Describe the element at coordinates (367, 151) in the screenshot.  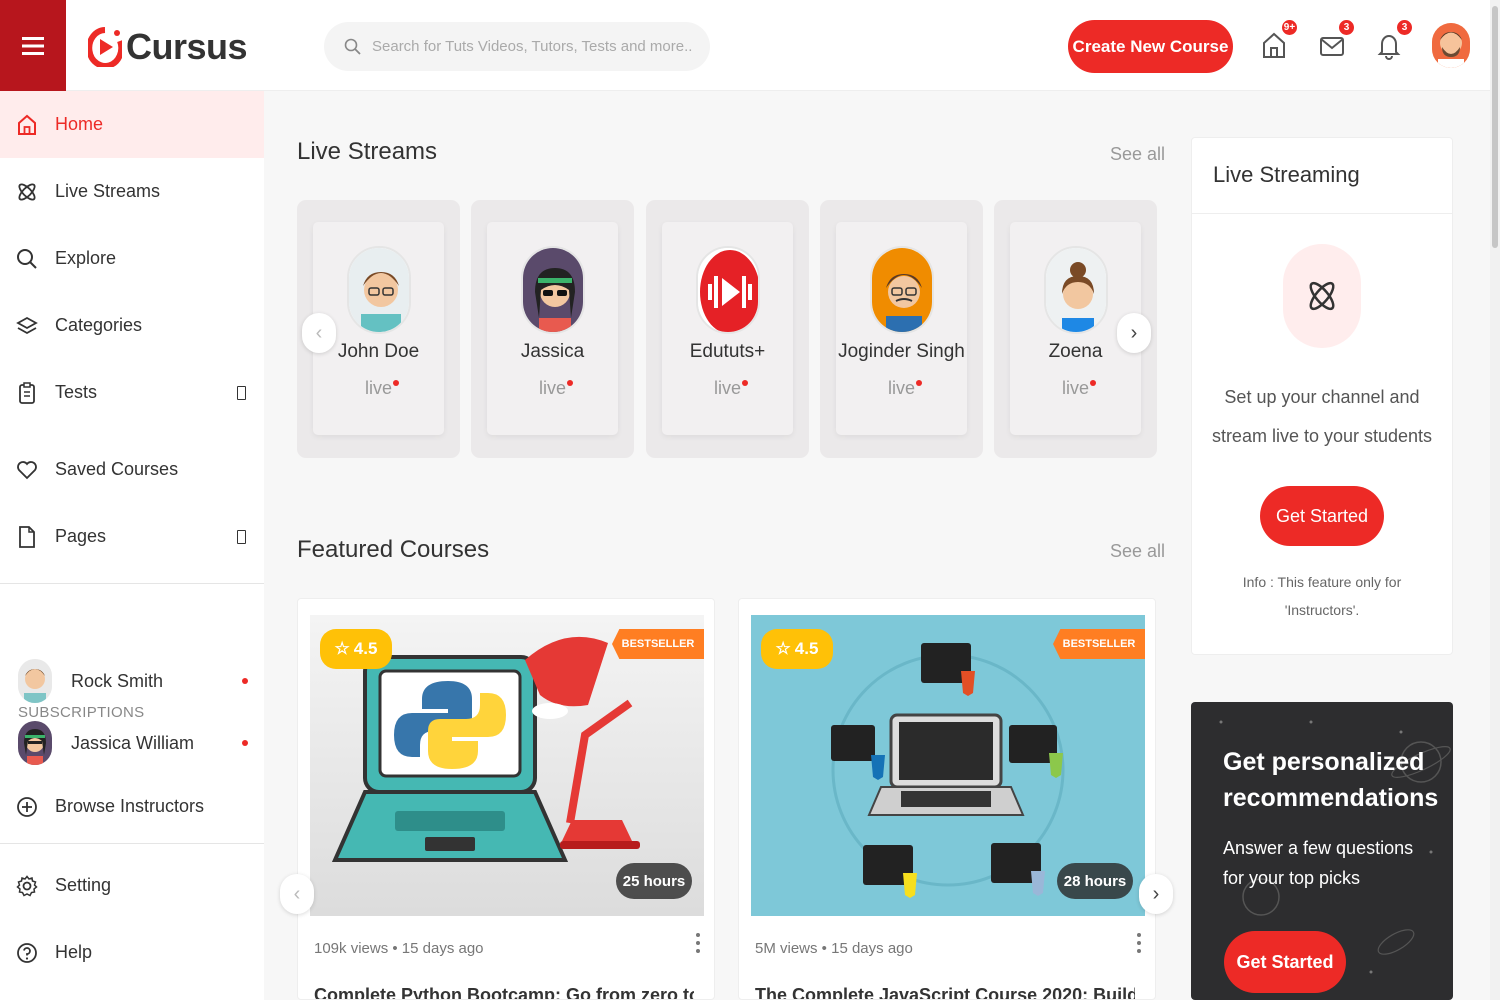
I see `live-streams-title: Live Streams` at that location.